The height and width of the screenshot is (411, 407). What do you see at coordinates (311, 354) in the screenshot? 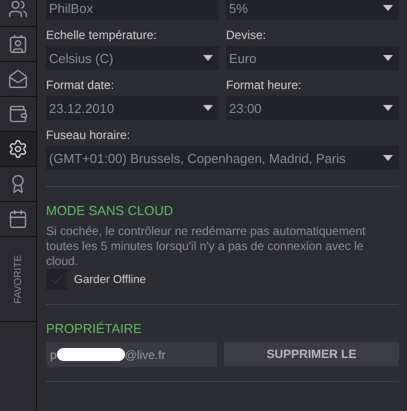
I see `delete-button: SUPPRIMER LE` at bounding box center [311, 354].